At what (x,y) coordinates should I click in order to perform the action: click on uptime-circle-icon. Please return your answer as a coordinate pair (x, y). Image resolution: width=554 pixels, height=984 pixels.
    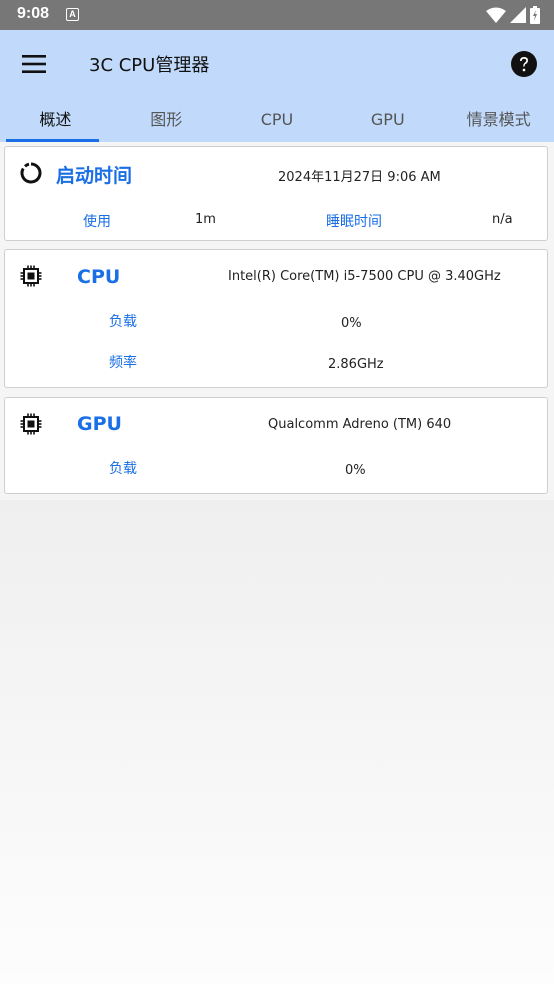
    Looking at the image, I should click on (31, 173).